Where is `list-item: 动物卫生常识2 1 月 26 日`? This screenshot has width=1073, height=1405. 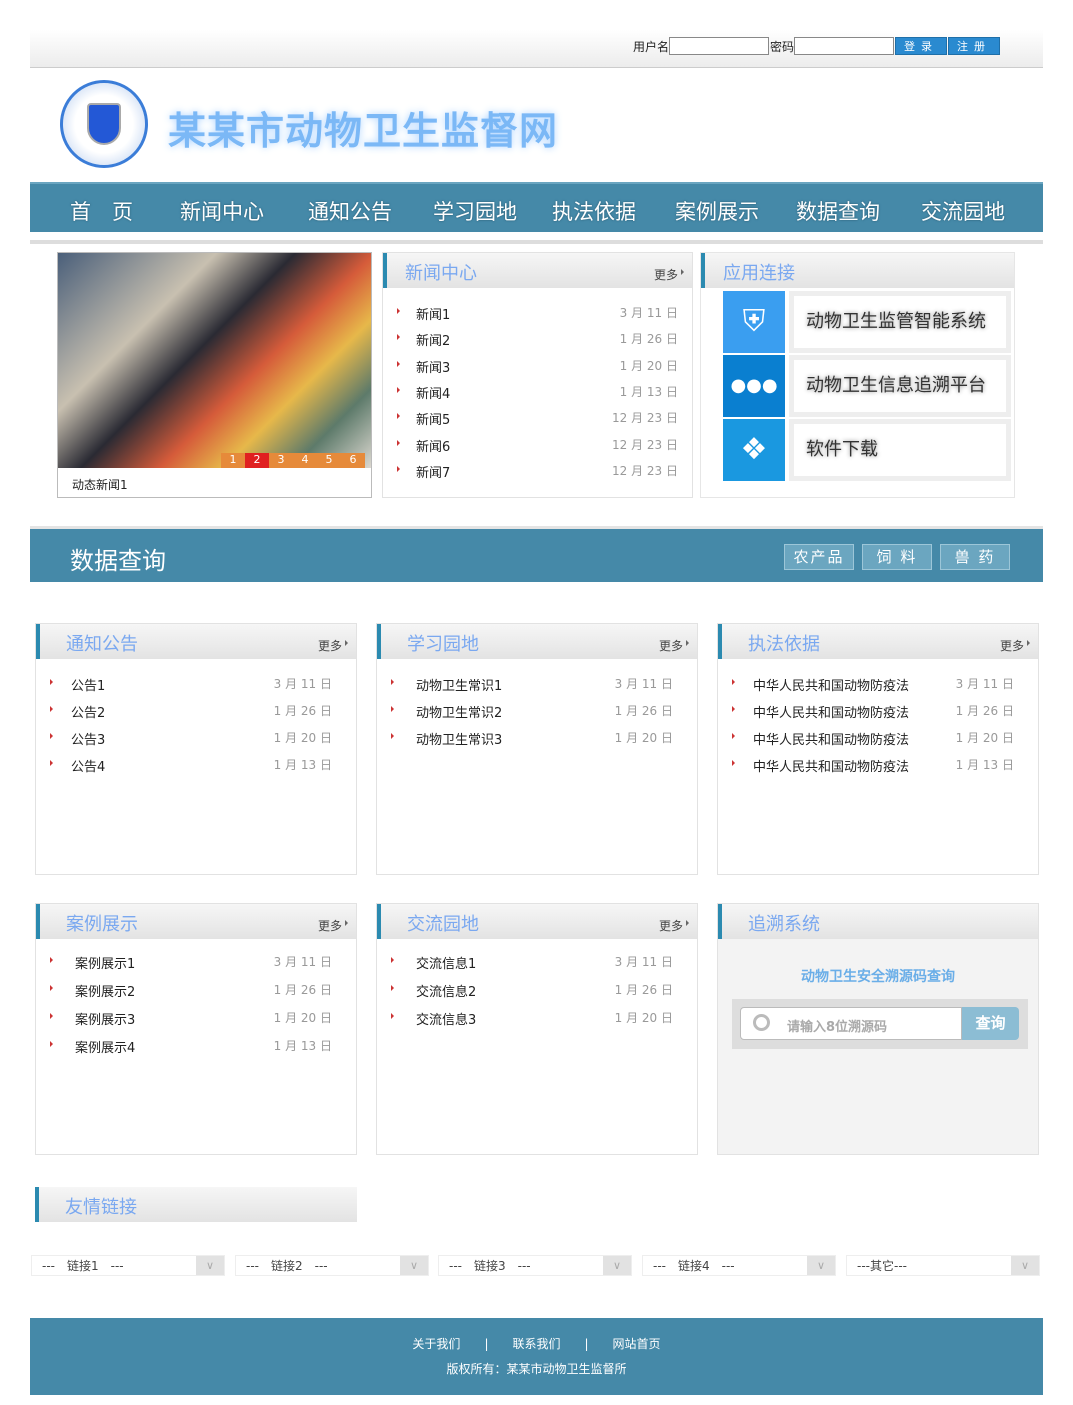 list-item: 动物卫生常识2 1 月 26 日 is located at coordinates (537, 712).